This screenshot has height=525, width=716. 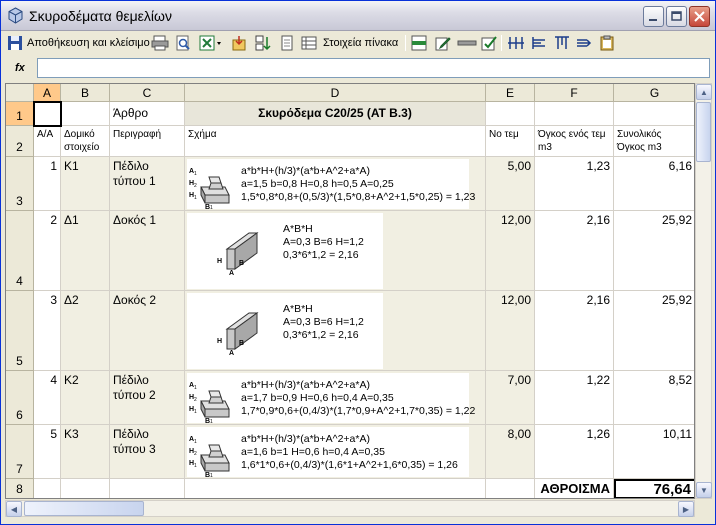 What do you see at coordinates (510, 331) in the screenshot?
I see `cell-e5: 12,00` at bounding box center [510, 331].